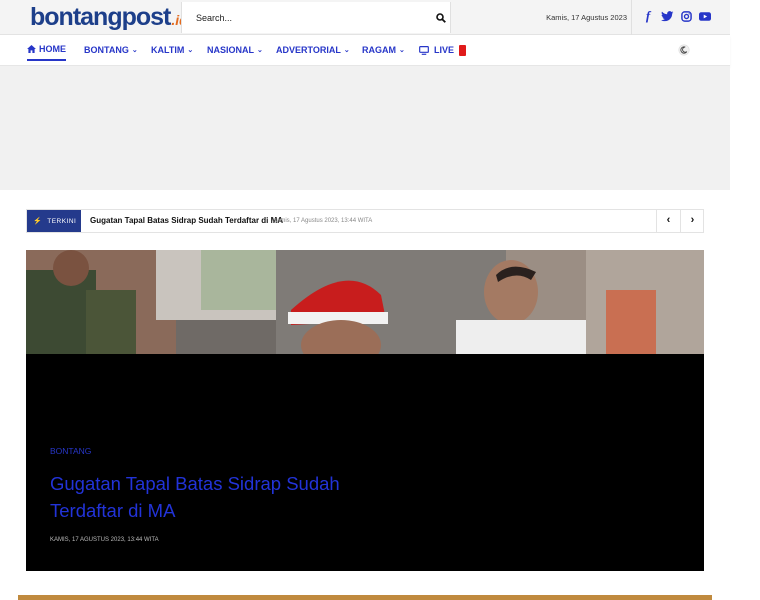 The width and height of the screenshot is (760, 600). What do you see at coordinates (323, 221) in the screenshot?
I see `ticker-date: Kamis, 17 Agustus 2023, 13:44 WITA` at bounding box center [323, 221].